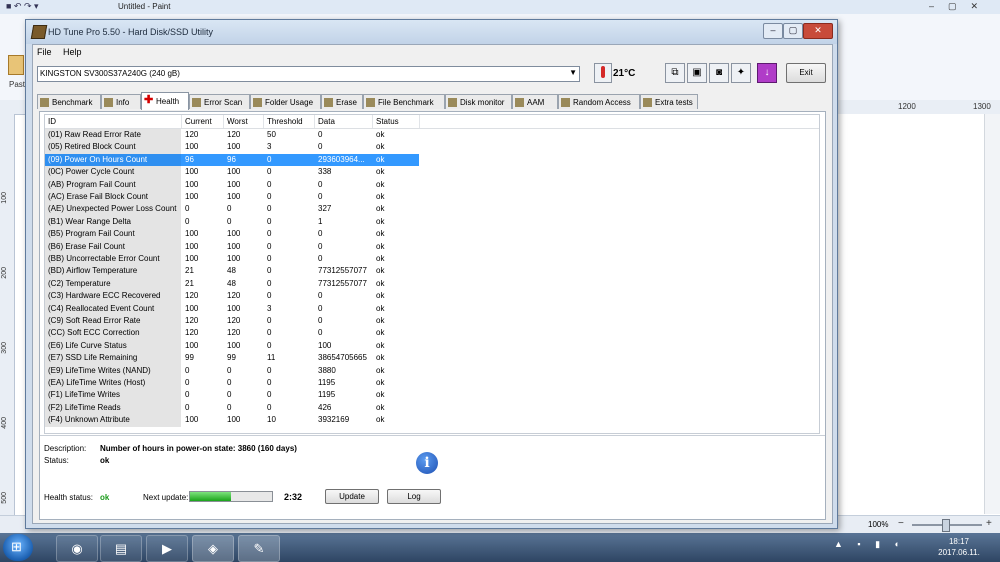 This screenshot has height=562, width=1000. I want to click on paint-taskbar-button: ✎, so click(259, 548).